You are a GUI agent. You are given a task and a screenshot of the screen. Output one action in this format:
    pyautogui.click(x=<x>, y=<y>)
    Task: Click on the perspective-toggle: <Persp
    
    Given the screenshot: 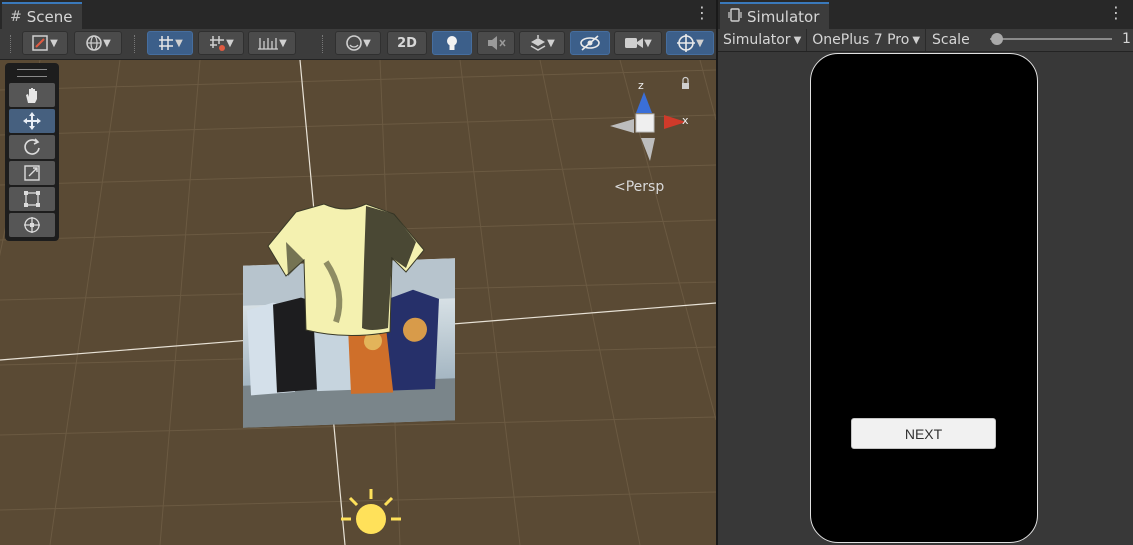 What is the action you would take?
    pyautogui.click(x=639, y=187)
    